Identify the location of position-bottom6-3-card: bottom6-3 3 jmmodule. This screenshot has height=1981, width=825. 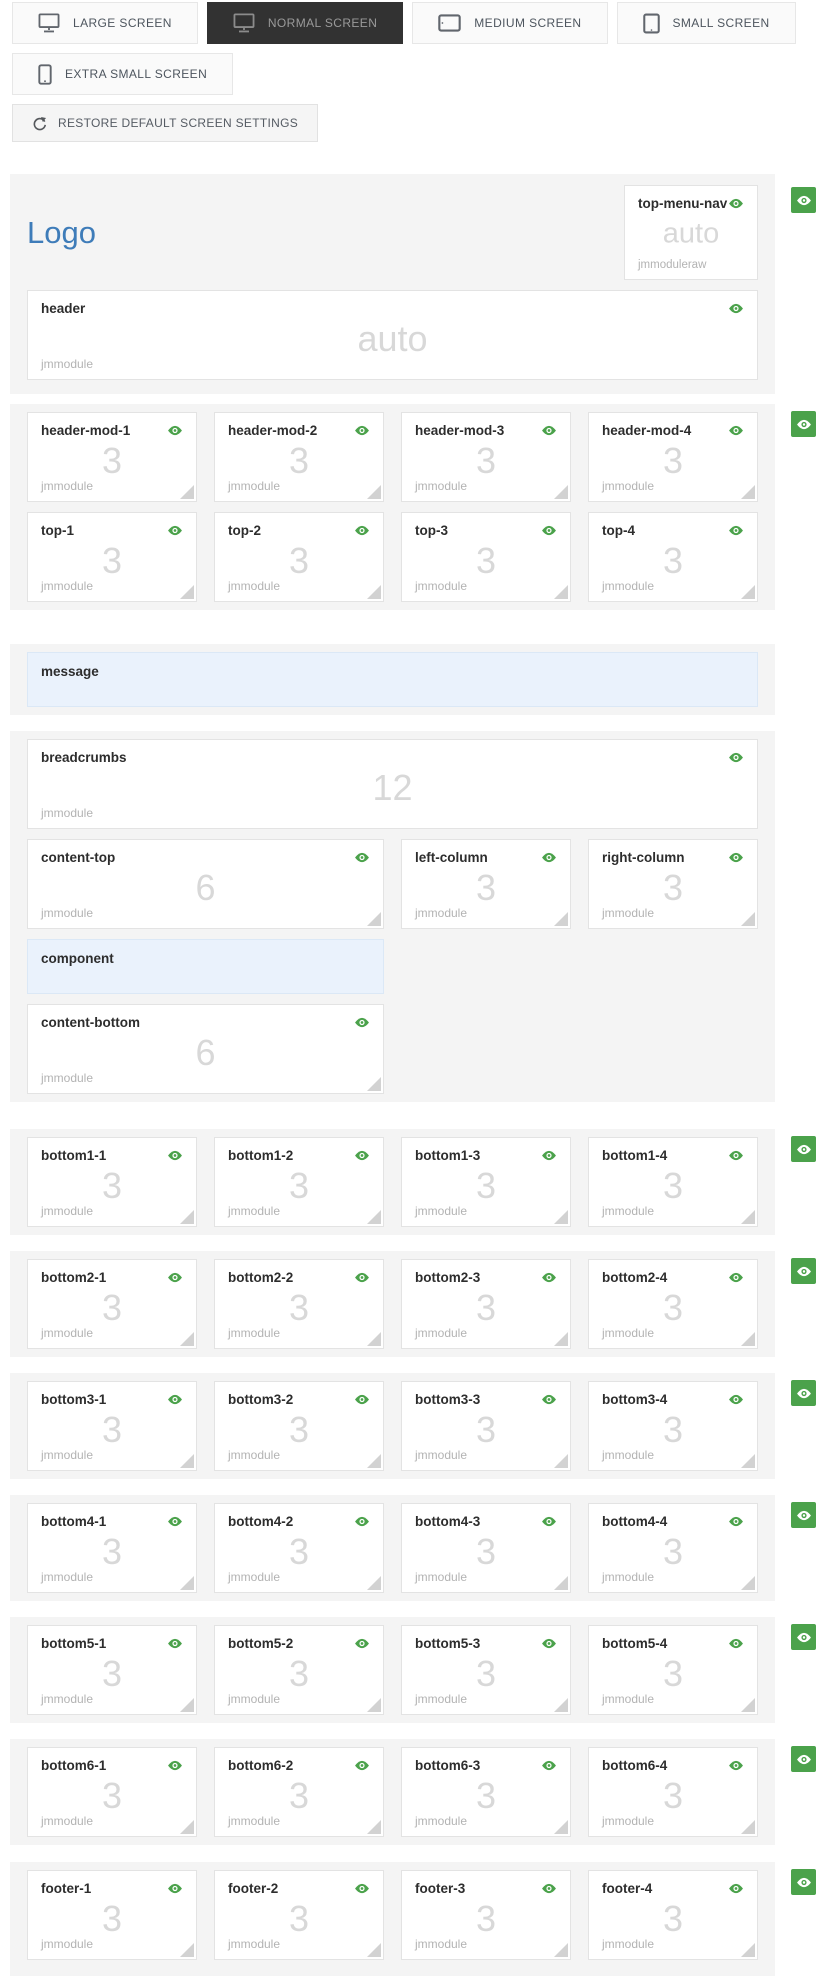
(486, 1792).